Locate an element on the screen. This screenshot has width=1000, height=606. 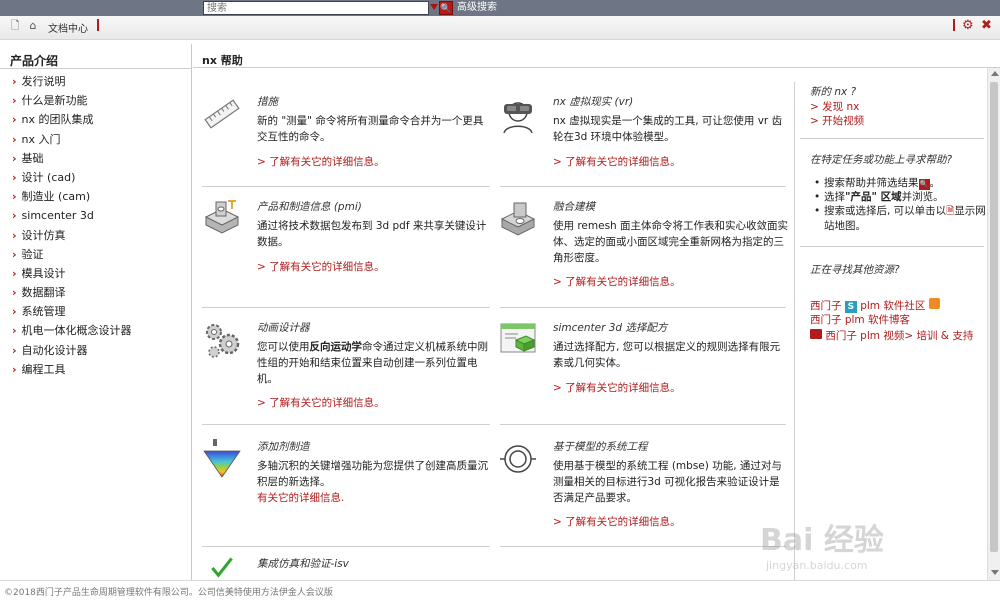
sidebar-item: › simcenter 3d is located at coordinates (72, 215).